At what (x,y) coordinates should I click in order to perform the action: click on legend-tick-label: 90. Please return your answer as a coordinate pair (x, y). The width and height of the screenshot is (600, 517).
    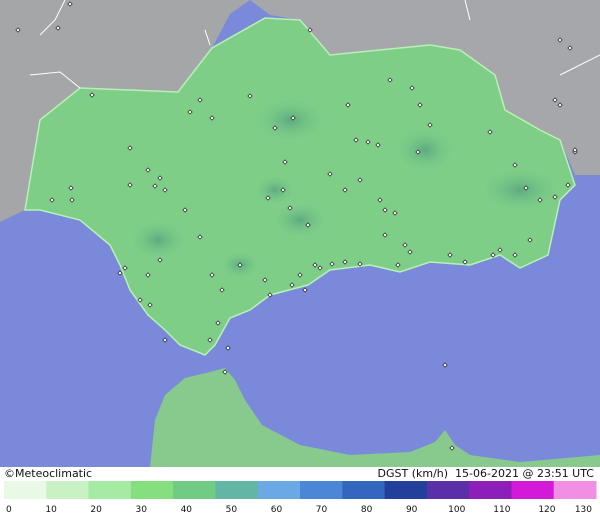
    Looking at the image, I should click on (412, 510).